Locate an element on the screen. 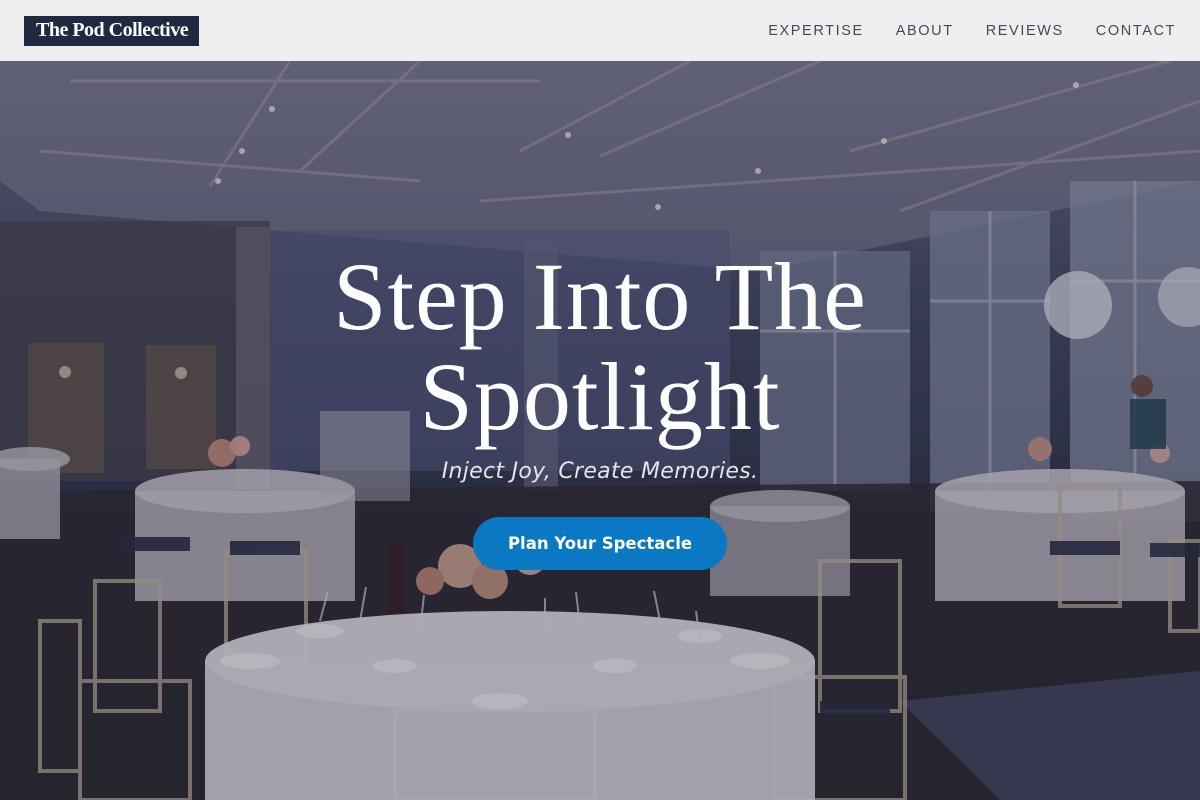 The height and width of the screenshot is (800, 1200). nav-link-contact: CONTACT is located at coordinates (1136, 31).